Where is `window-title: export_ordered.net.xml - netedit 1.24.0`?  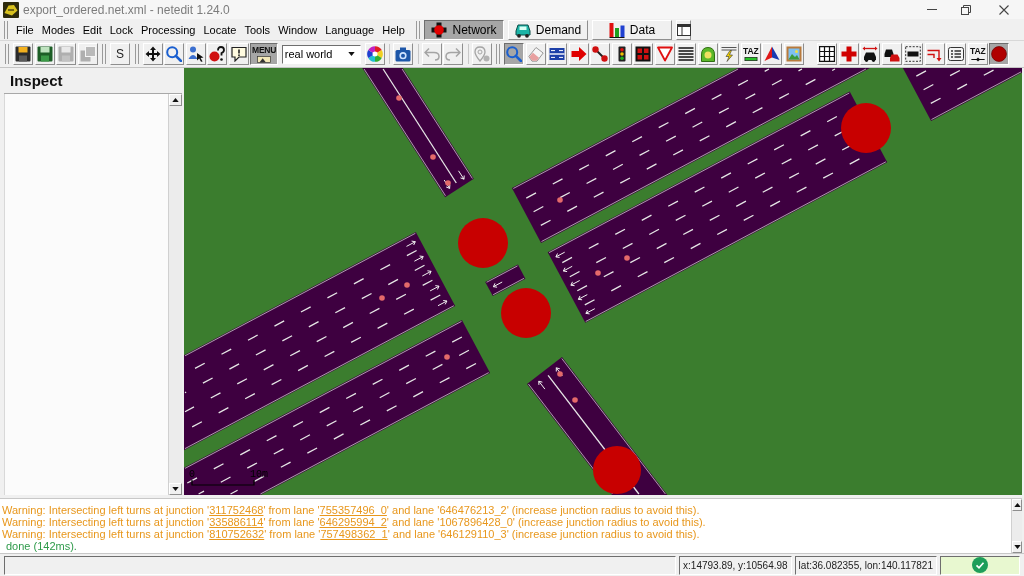 window-title: export_ordered.net.xml - netedit 1.24.0 is located at coordinates (126, 9).